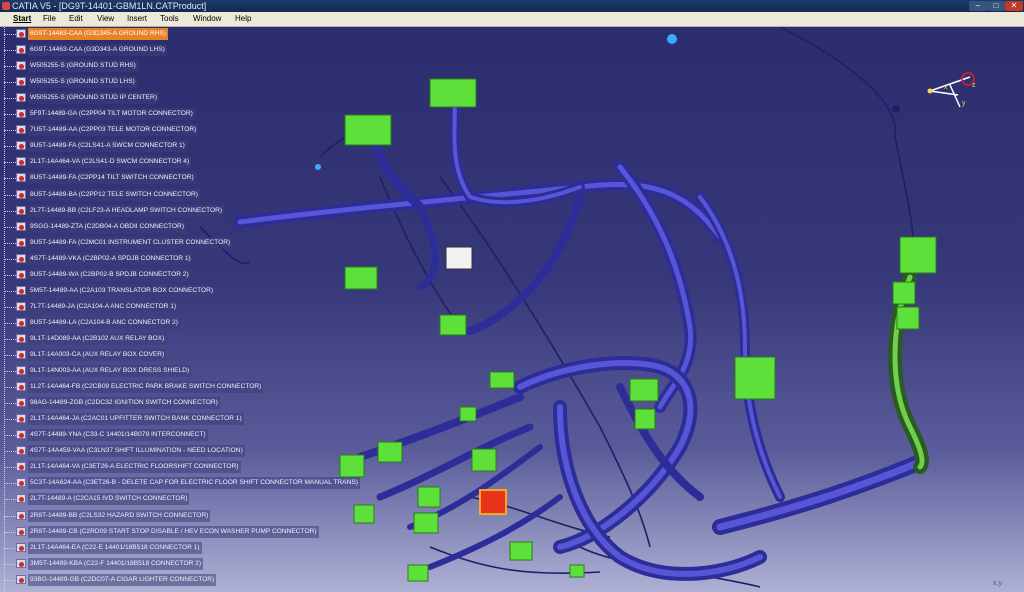 The height and width of the screenshot is (592, 1024). What do you see at coordinates (996, 6) in the screenshot?
I see `maximize-button: □` at bounding box center [996, 6].